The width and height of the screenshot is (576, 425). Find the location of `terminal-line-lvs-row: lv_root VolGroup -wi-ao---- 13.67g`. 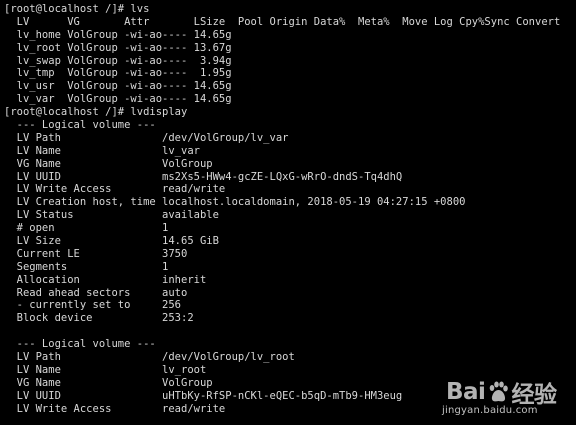

terminal-line-lvs-row: lv_root VolGroup -wi-ao---- 13.67g is located at coordinates (118, 47).